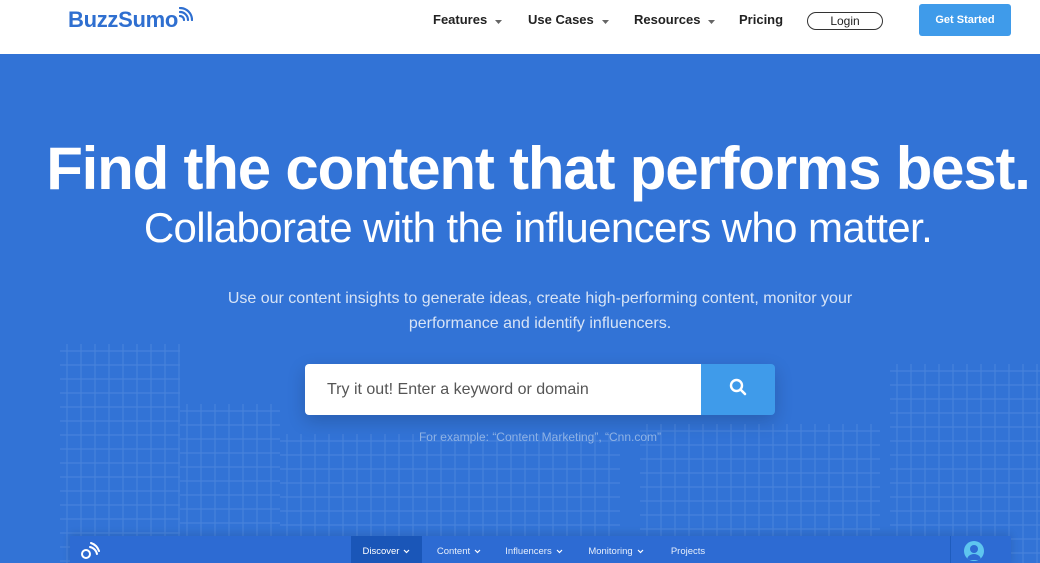  What do you see at coordinates (186, 16) in the screenshot?
I see `rss-signal-icon` at bounding box center [186, 16].